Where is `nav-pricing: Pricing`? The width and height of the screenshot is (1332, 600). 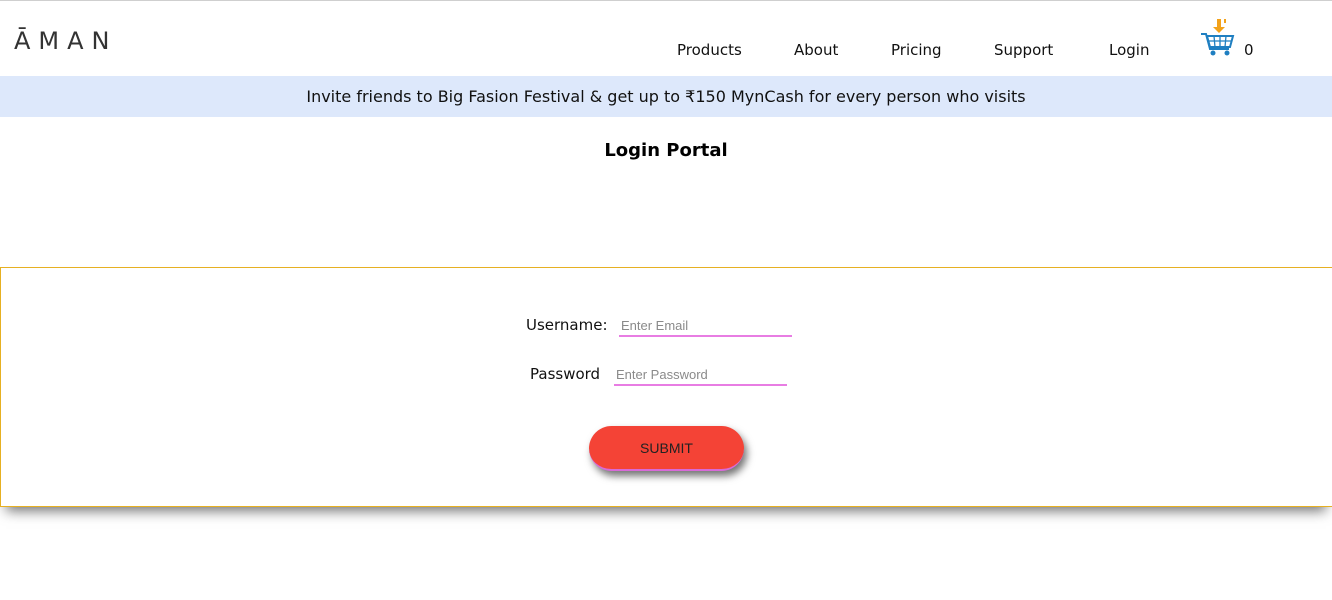
nav-pricing: Pricing is located at coordinates (916, 50).